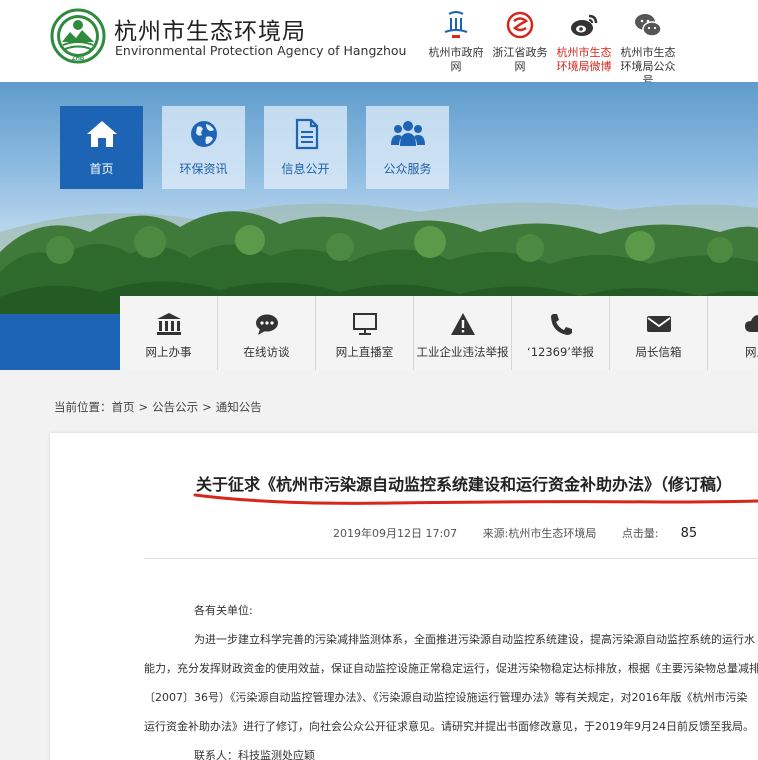 Image resolution: width=758 pixels, height=760 pixels. Describe the element at coordinates (83, 407) in the screenshot. I see `breadcrumb-prefix: 当前位置：` at that location.